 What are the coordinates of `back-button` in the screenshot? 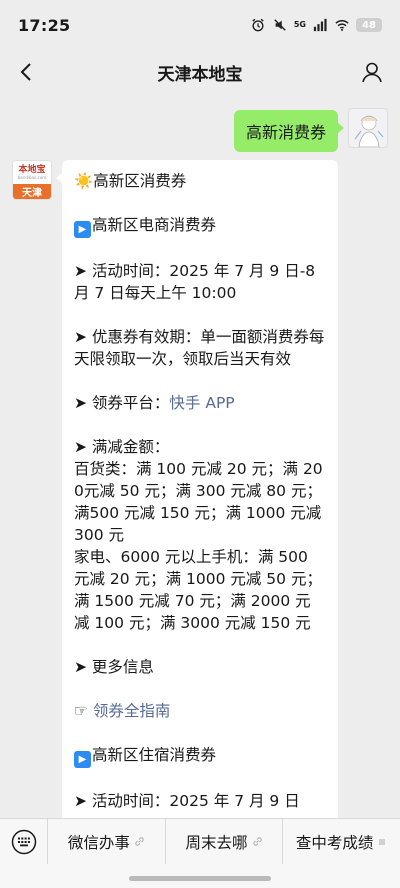 It's located at (26, 72).